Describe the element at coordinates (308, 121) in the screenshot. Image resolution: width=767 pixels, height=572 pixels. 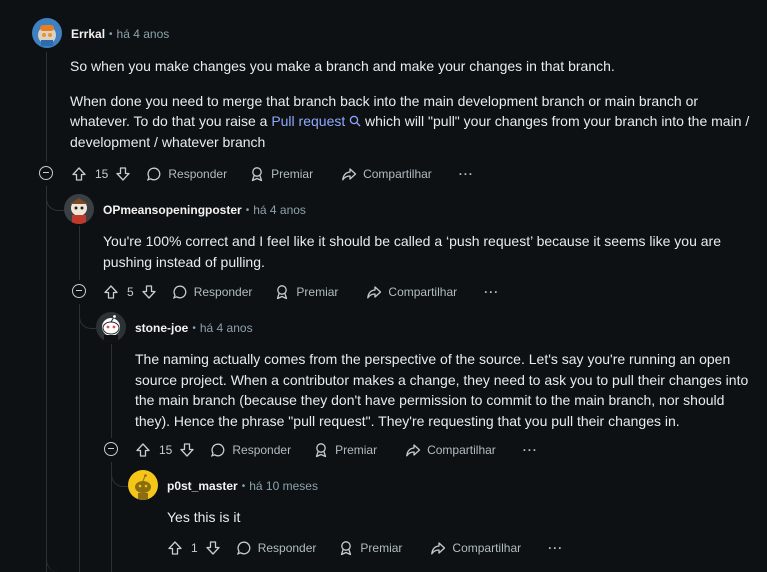
I see `link-text: Pull request` at that location.